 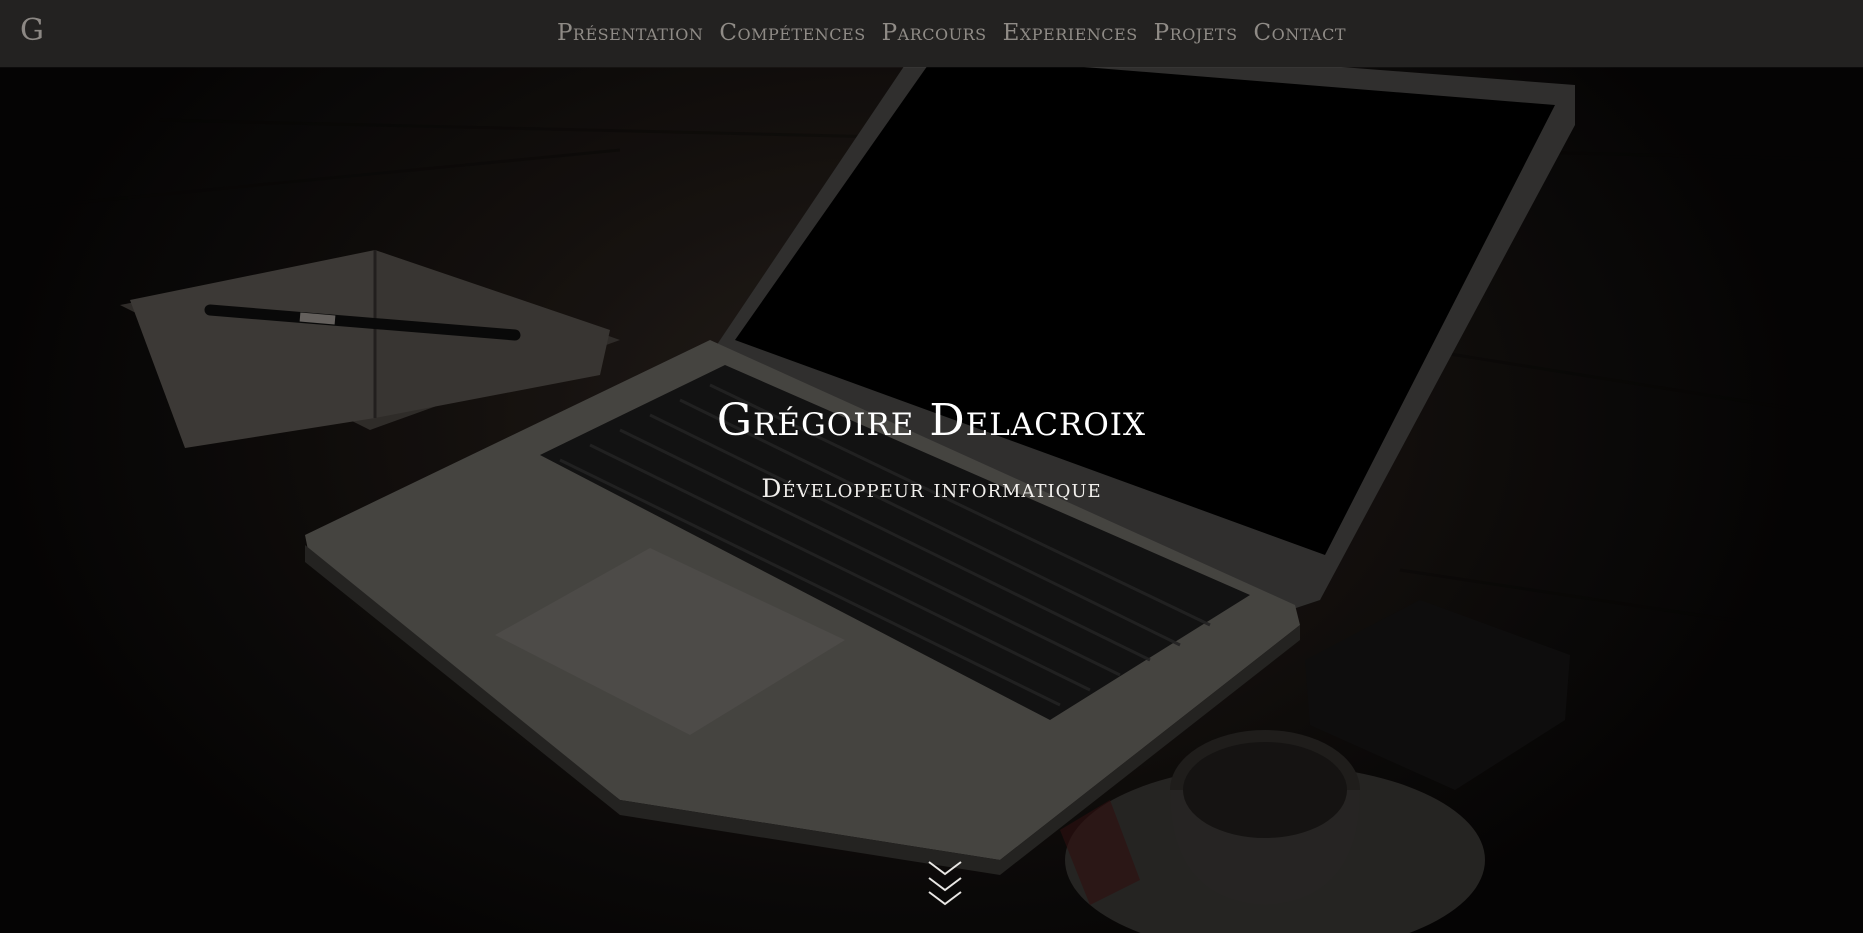 I want to click on nav-item-parcours: Parcours, so click(x=934, y=33).